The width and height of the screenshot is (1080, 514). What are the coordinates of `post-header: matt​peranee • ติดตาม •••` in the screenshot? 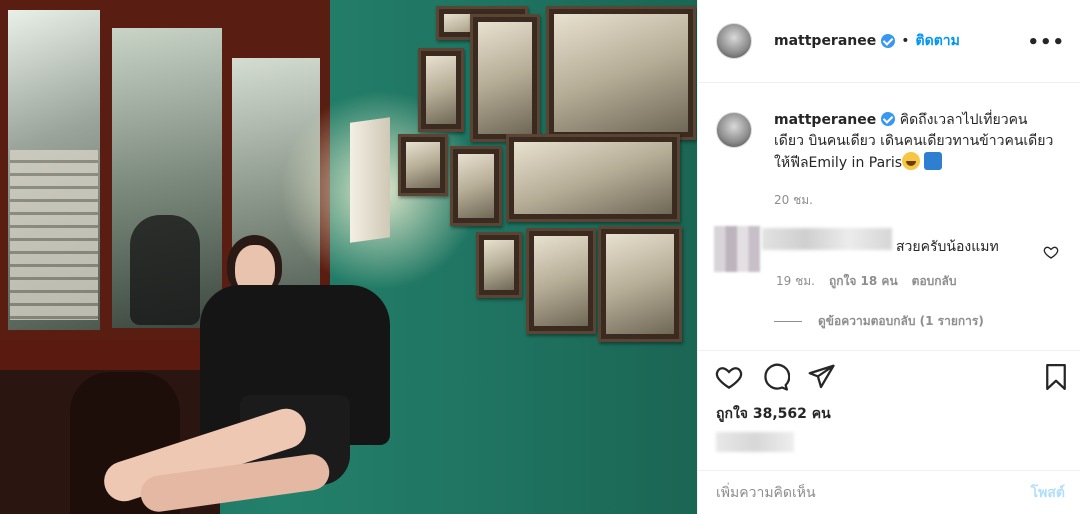 It's located at (889, 41).